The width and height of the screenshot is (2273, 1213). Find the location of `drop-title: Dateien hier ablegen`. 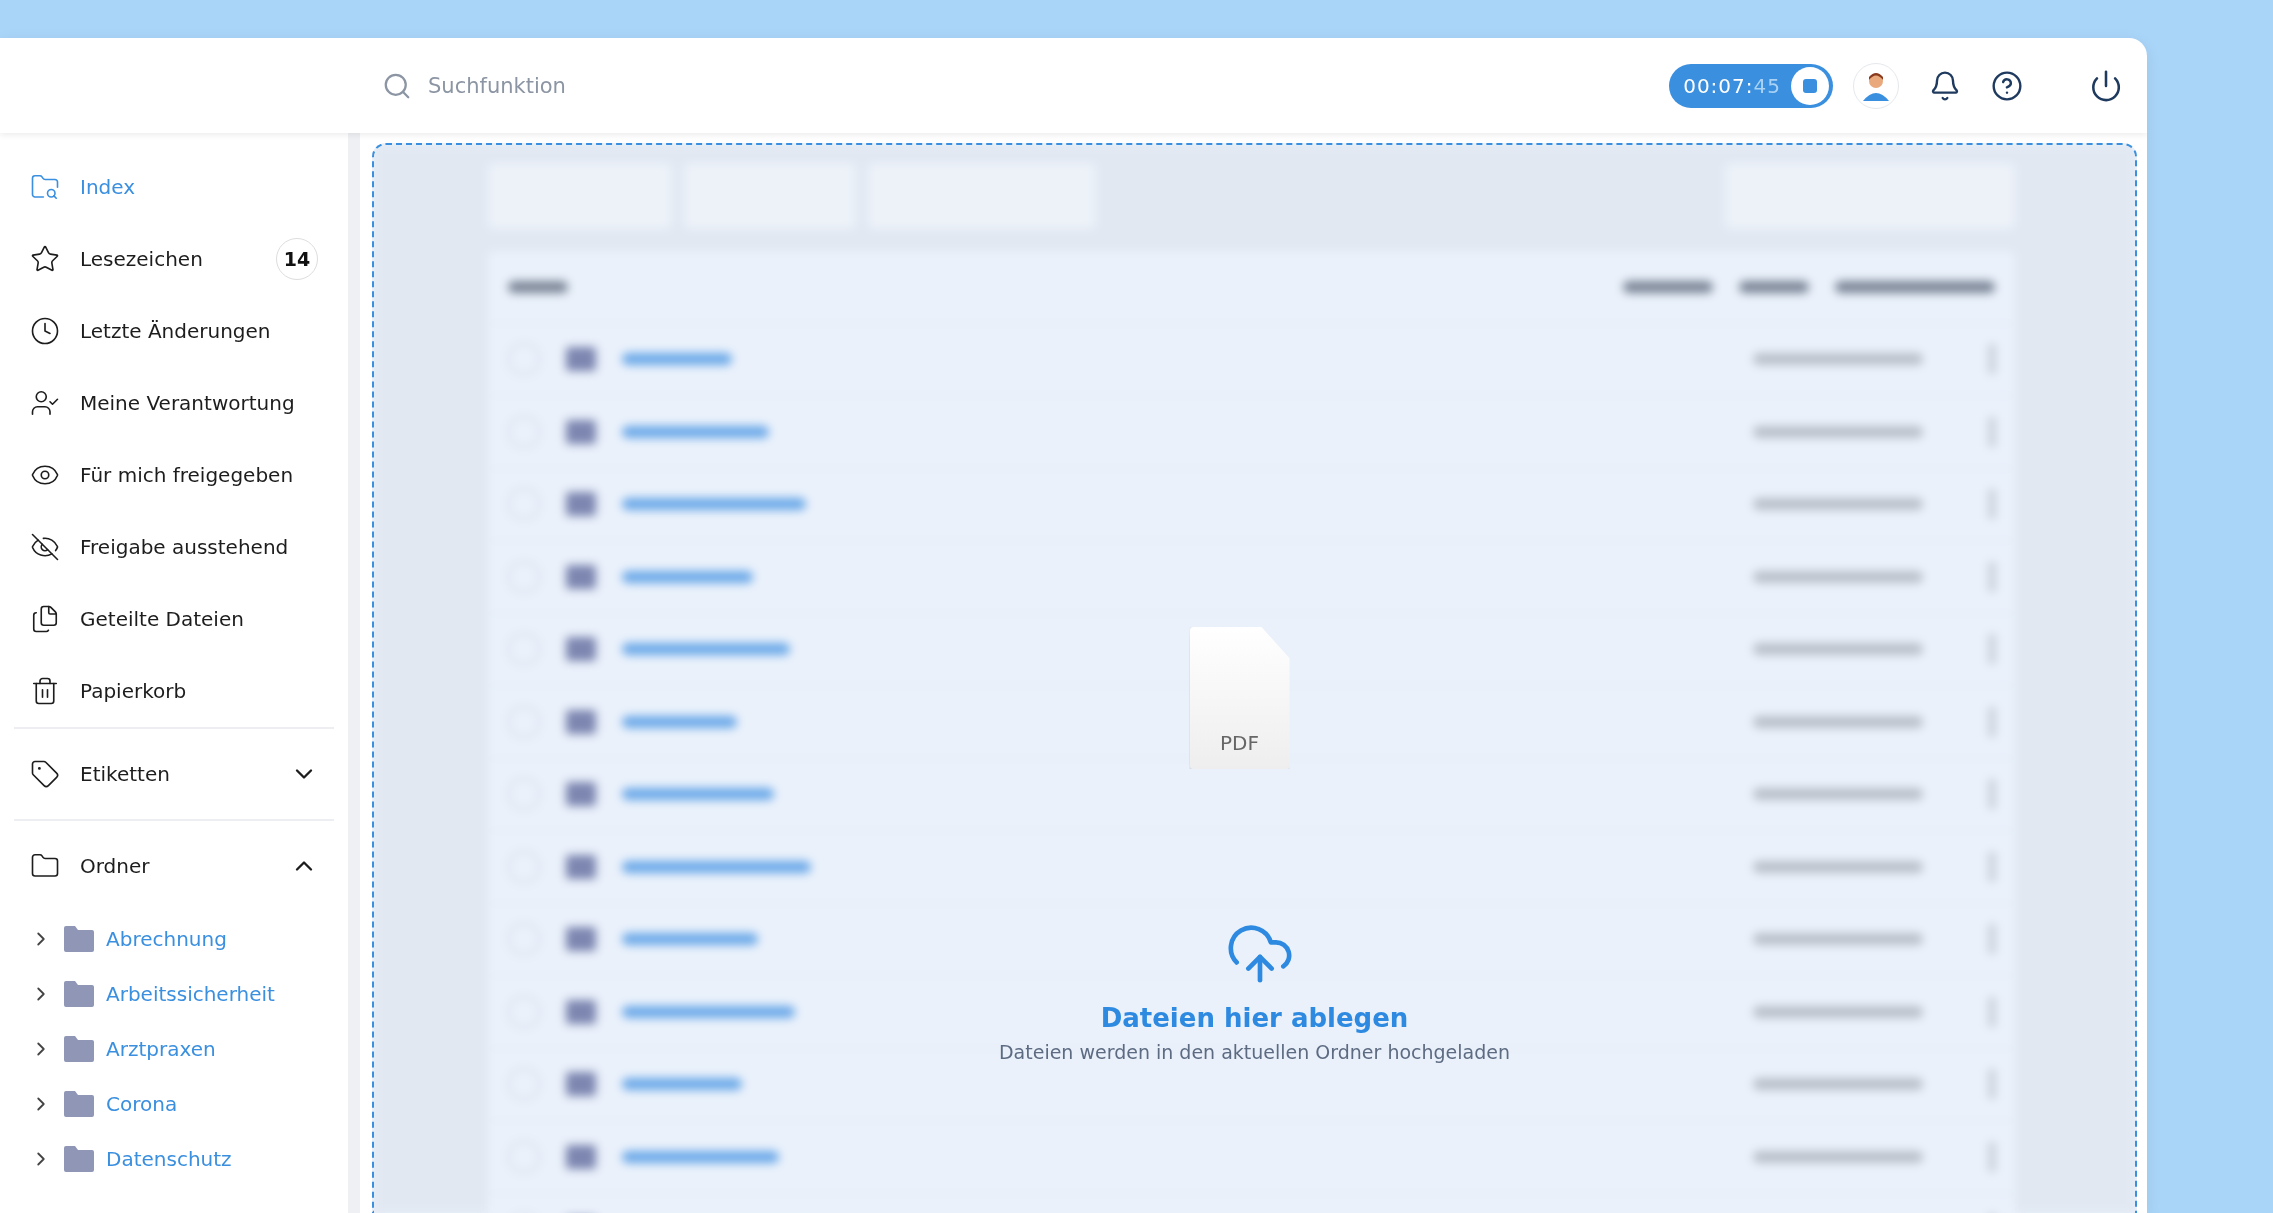

drop-title: Dateien hier ablegen is located at coordinates (1254, 1018).